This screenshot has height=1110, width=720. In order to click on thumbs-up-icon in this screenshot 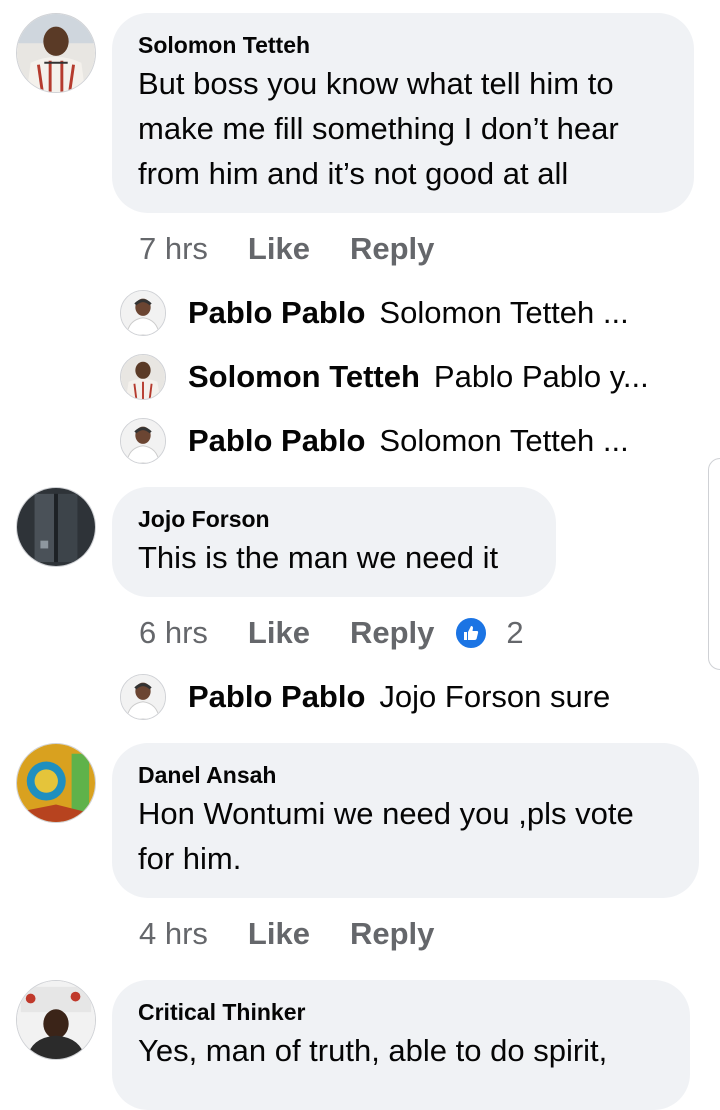, I will do `click(471, 633)`.